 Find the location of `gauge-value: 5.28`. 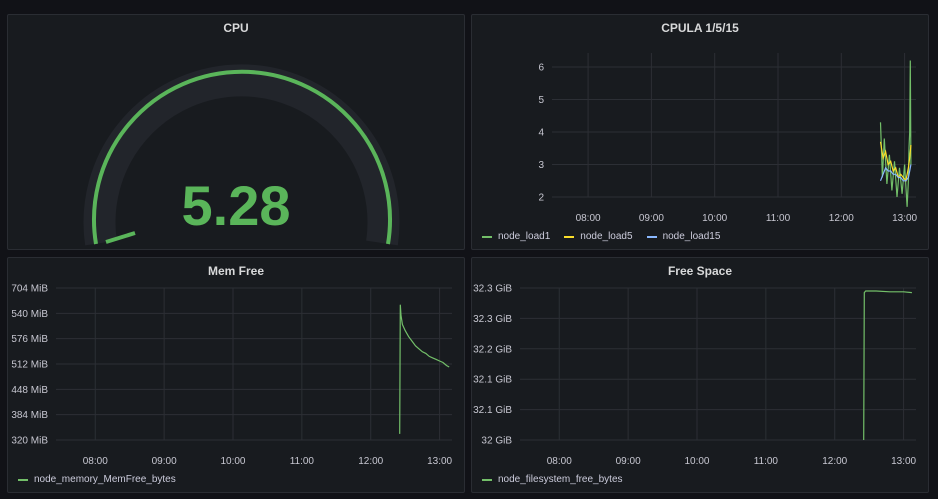

gauge-value: 5.28 is located at coordinates (236, 205).